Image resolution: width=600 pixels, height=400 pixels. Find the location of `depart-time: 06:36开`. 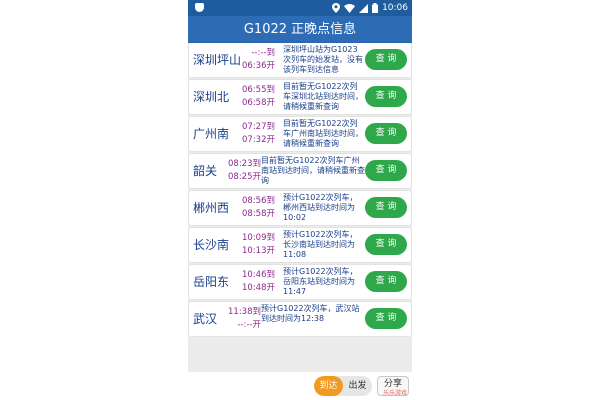

depart-time: 06:36开 is located at coordinates (258, 66).